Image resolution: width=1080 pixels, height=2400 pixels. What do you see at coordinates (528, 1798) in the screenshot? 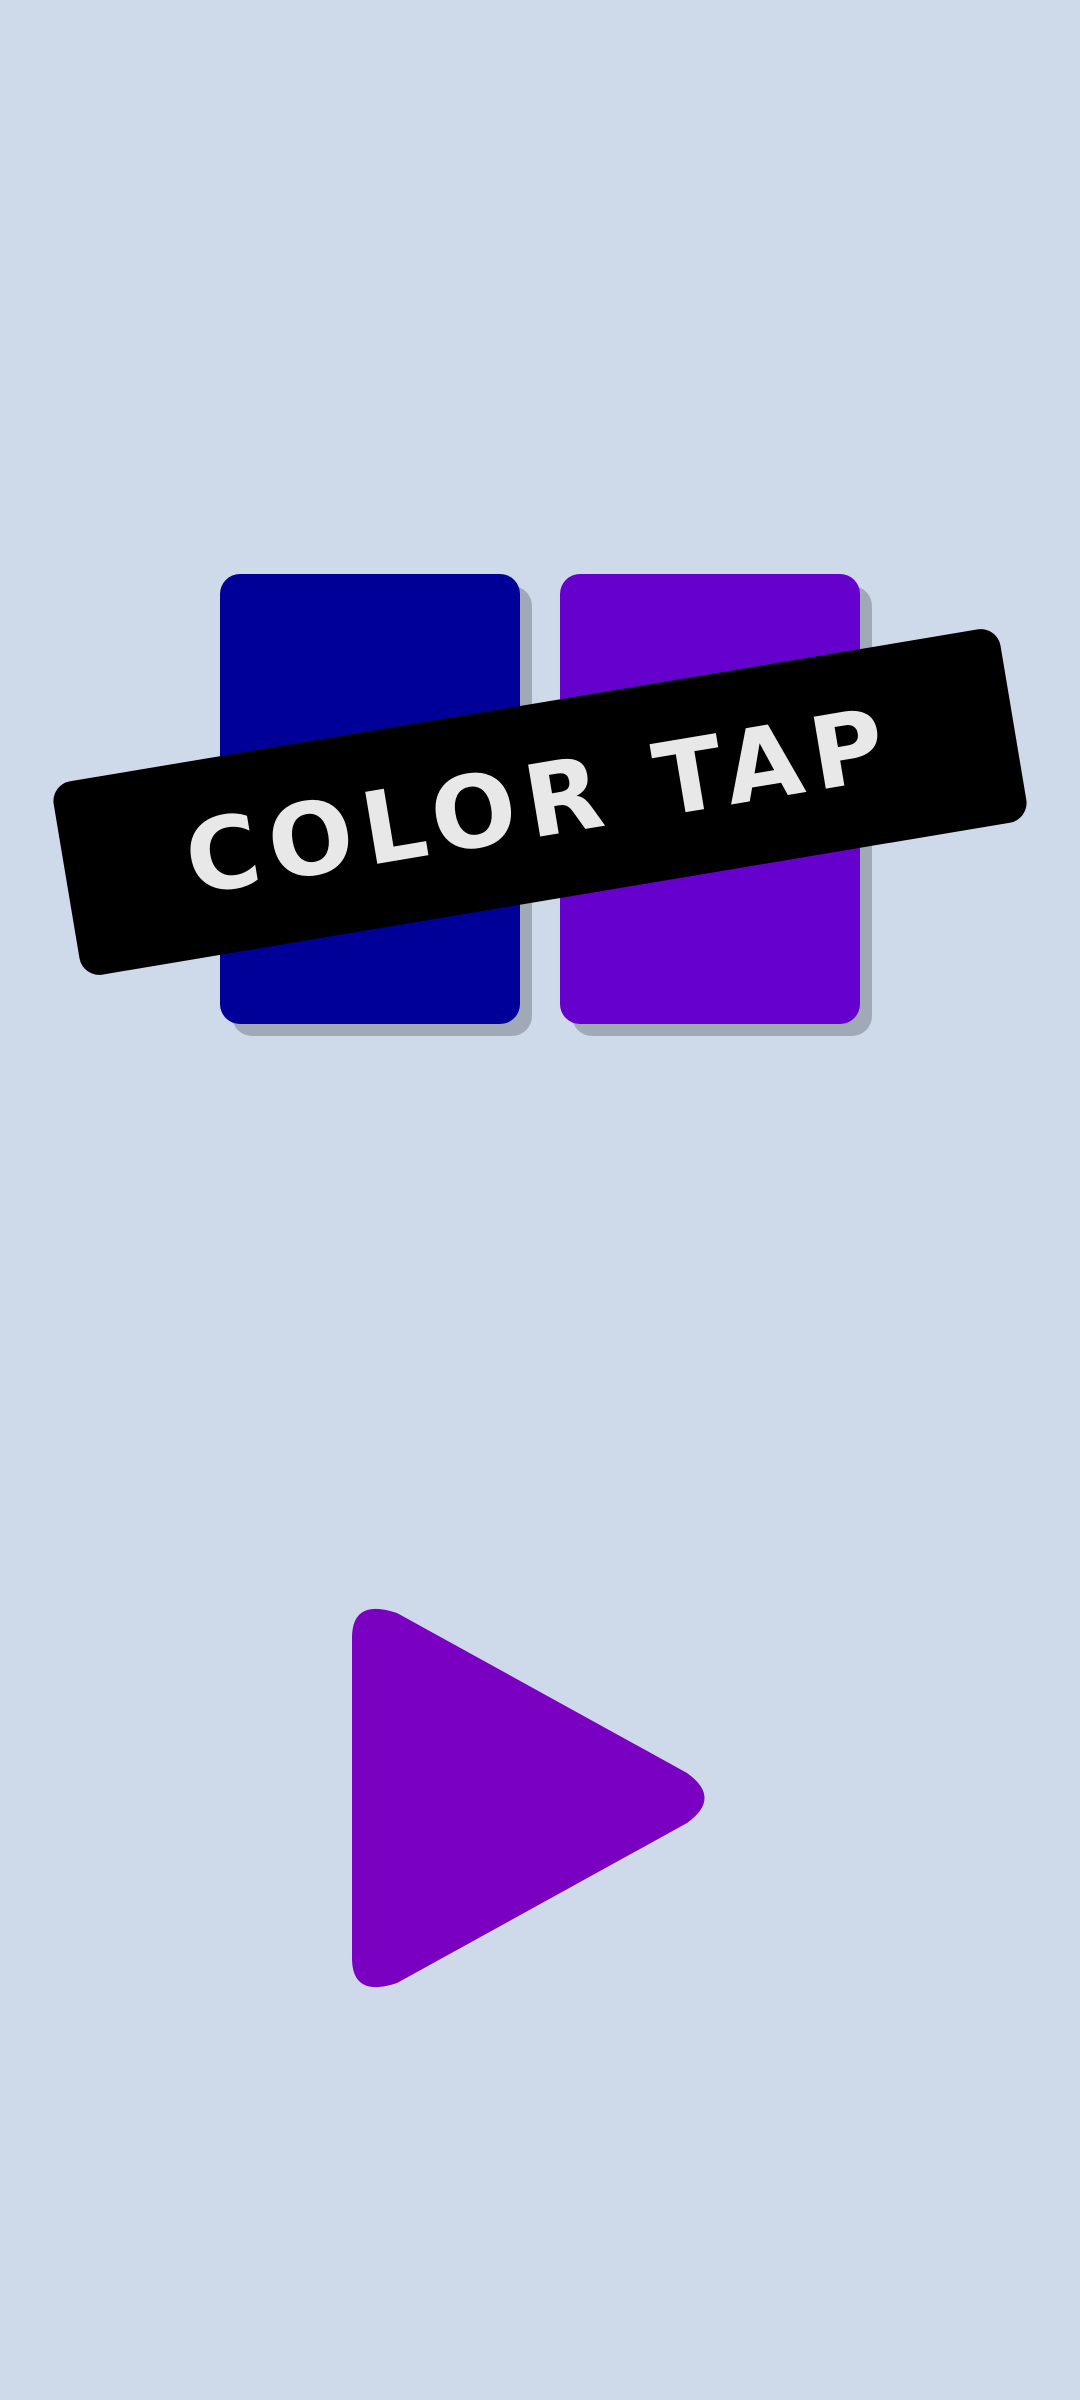
I see `play-icon` at bounding box center [528, 1798].